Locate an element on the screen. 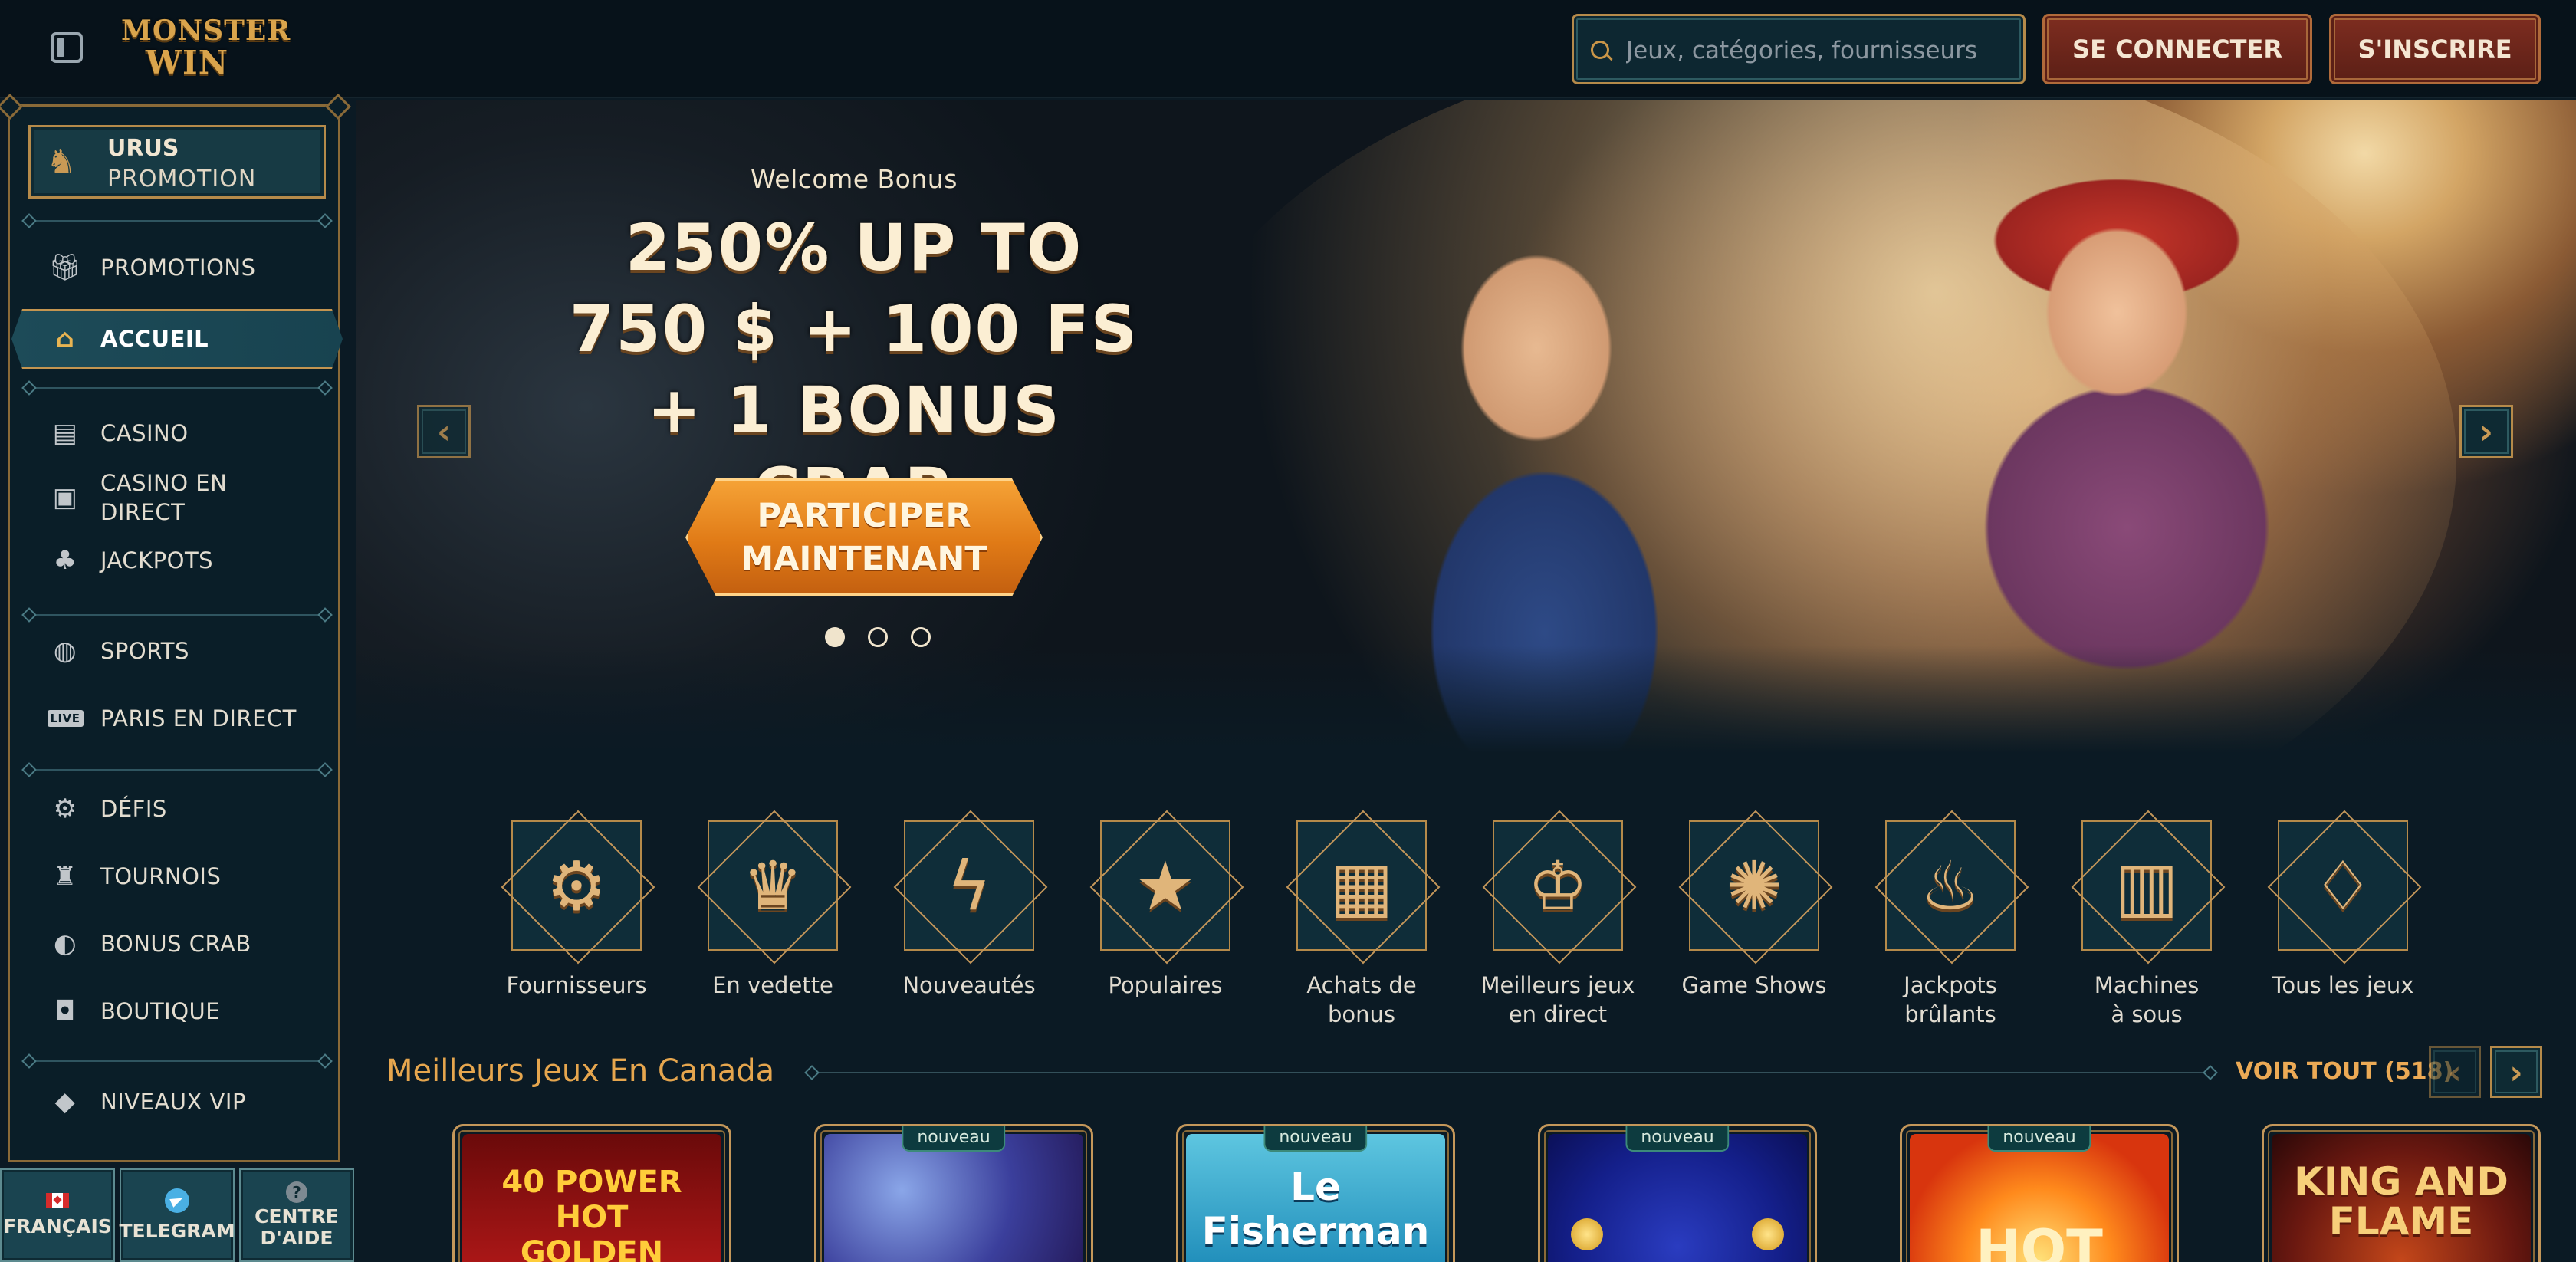 This screenshot has height=1262, width=2576. language-label: FRANÇAIS is located at coordinates (58, 1226).